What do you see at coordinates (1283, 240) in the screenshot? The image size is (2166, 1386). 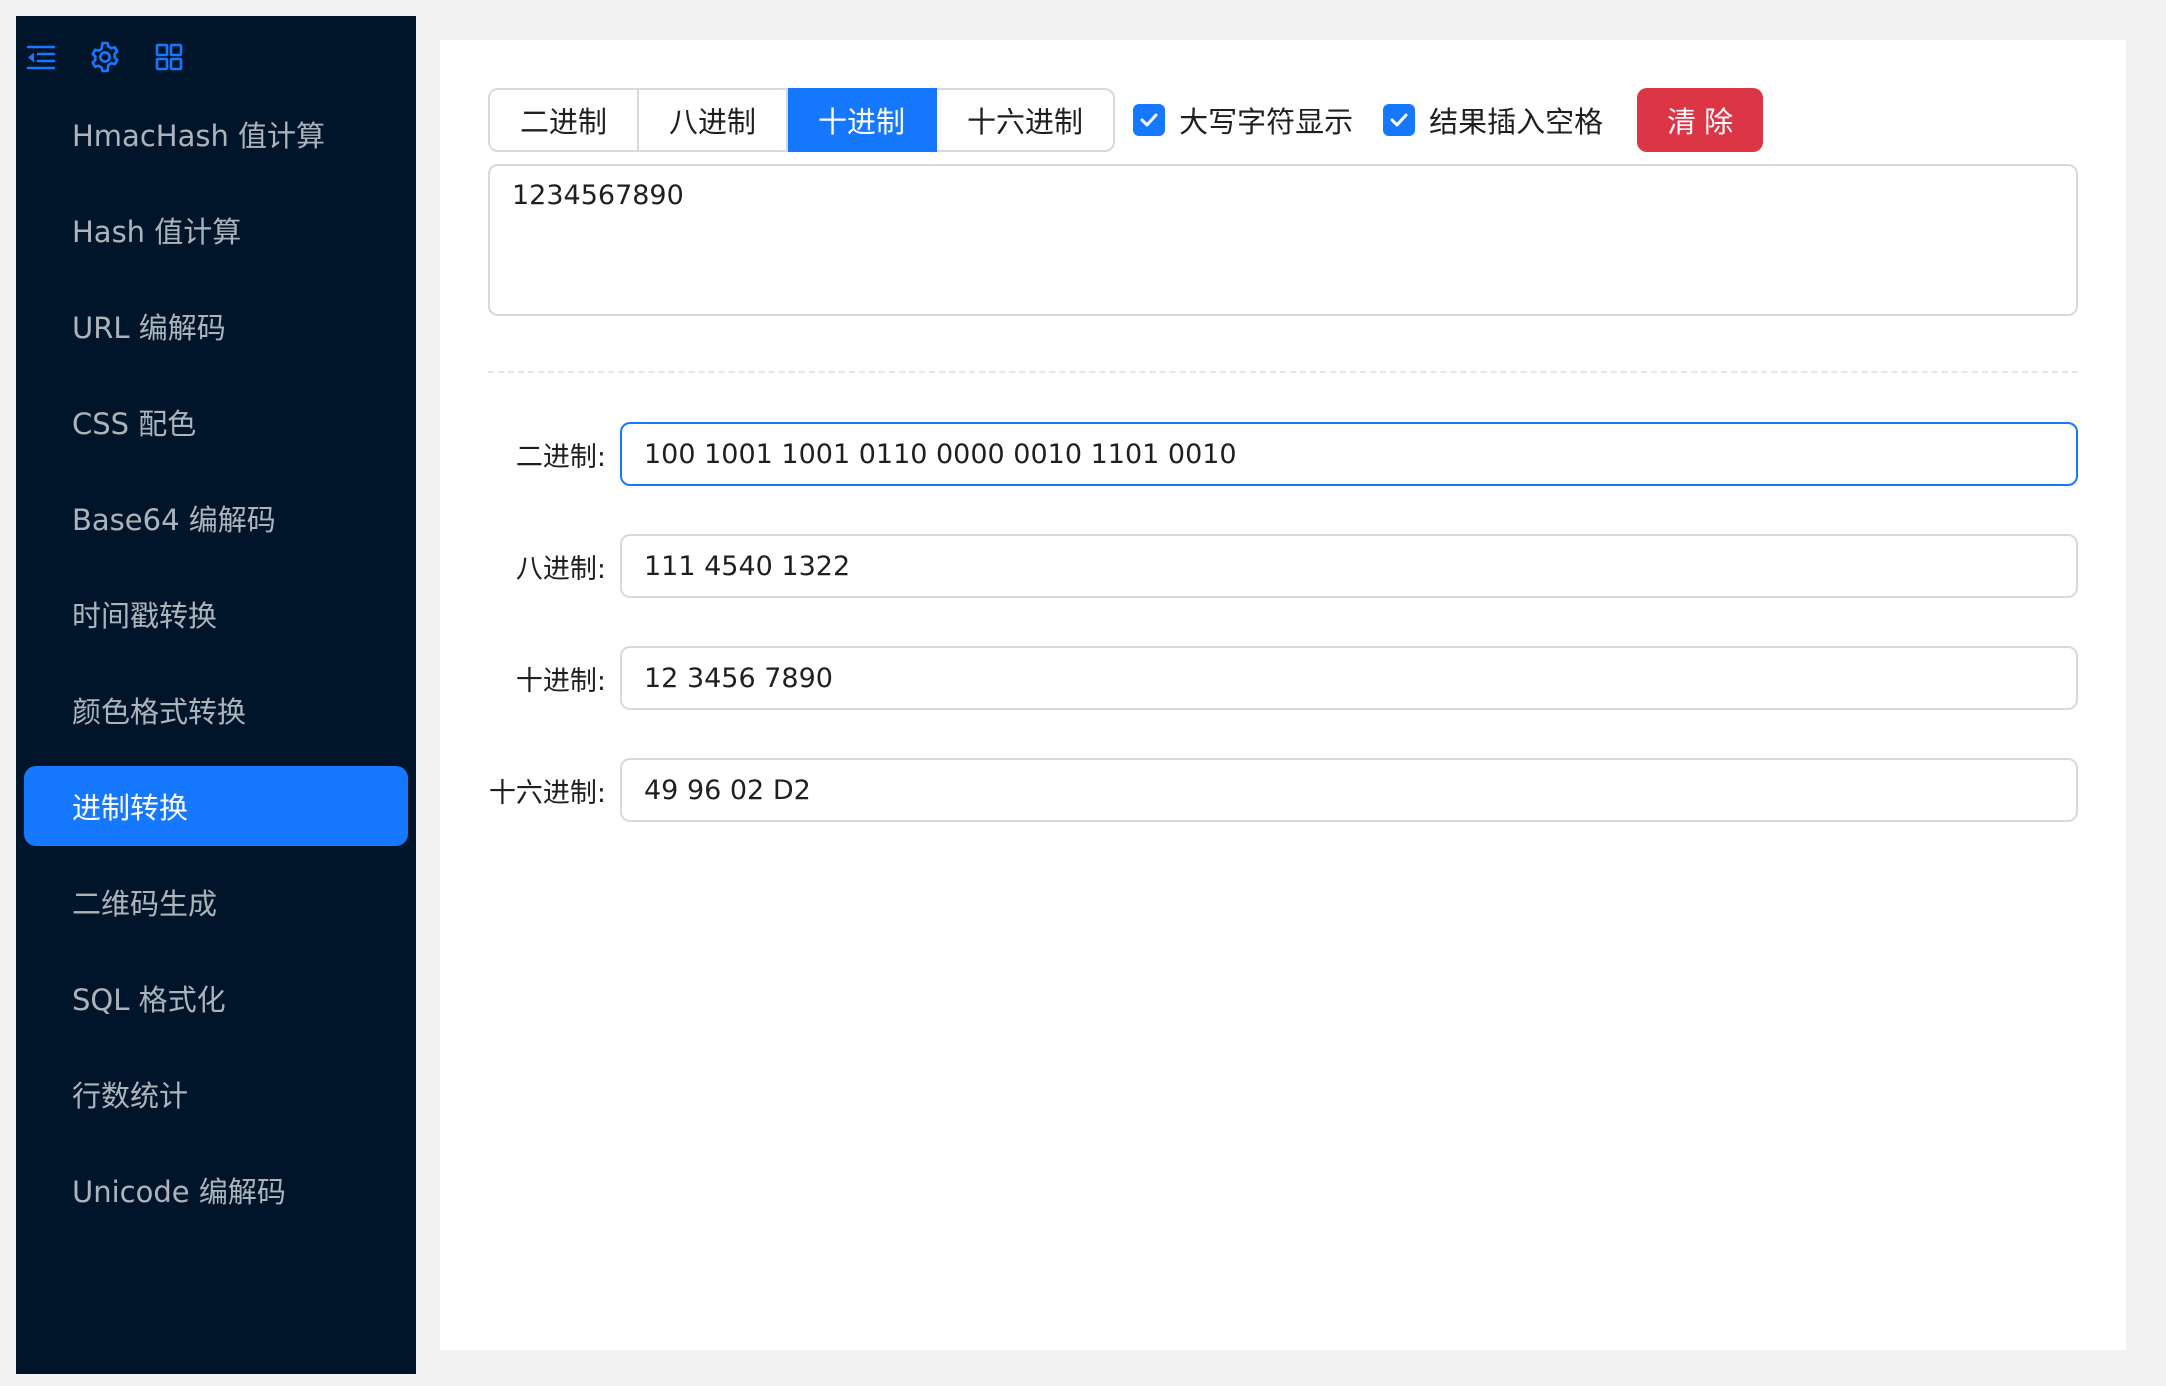 I see `number-input: 1234567890` at bounding box center [1283, 240].